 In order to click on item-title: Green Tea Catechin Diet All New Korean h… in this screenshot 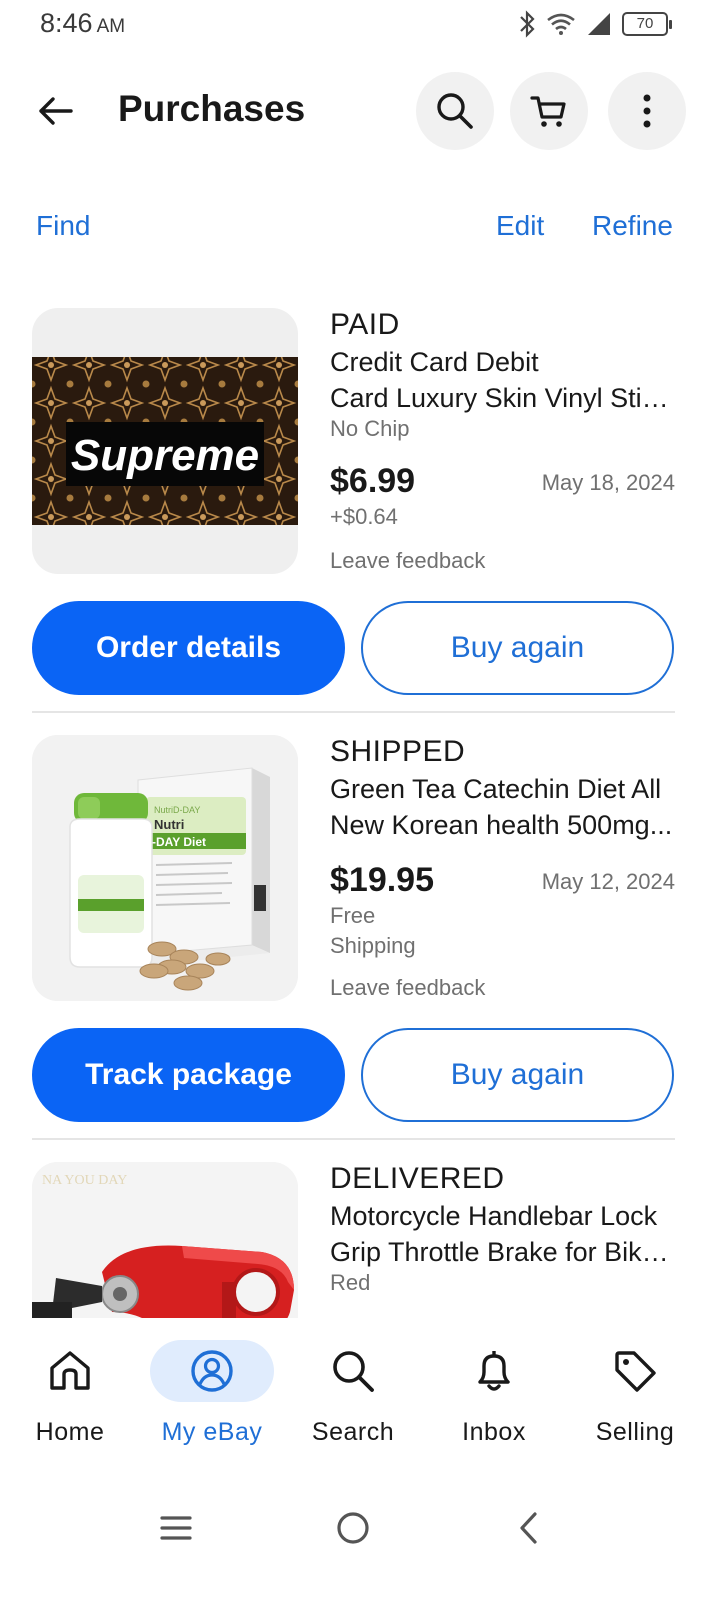, I will do `click(505, 807)`.